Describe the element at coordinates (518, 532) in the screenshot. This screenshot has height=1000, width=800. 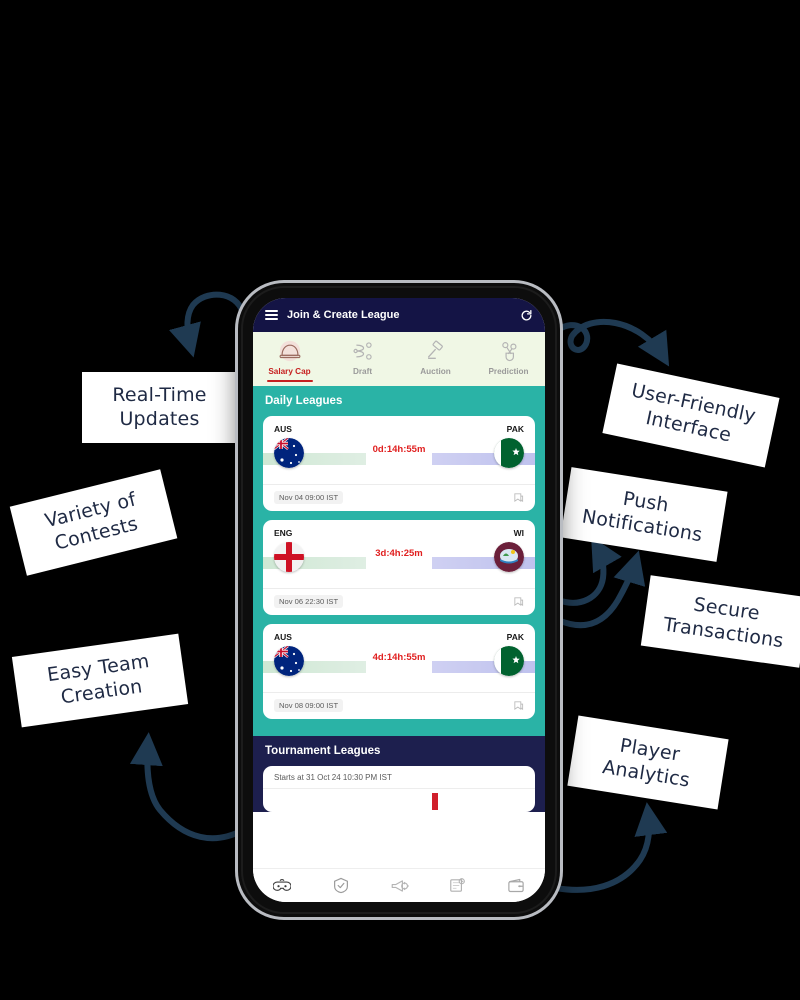
I see `team-code: WI` at that location.